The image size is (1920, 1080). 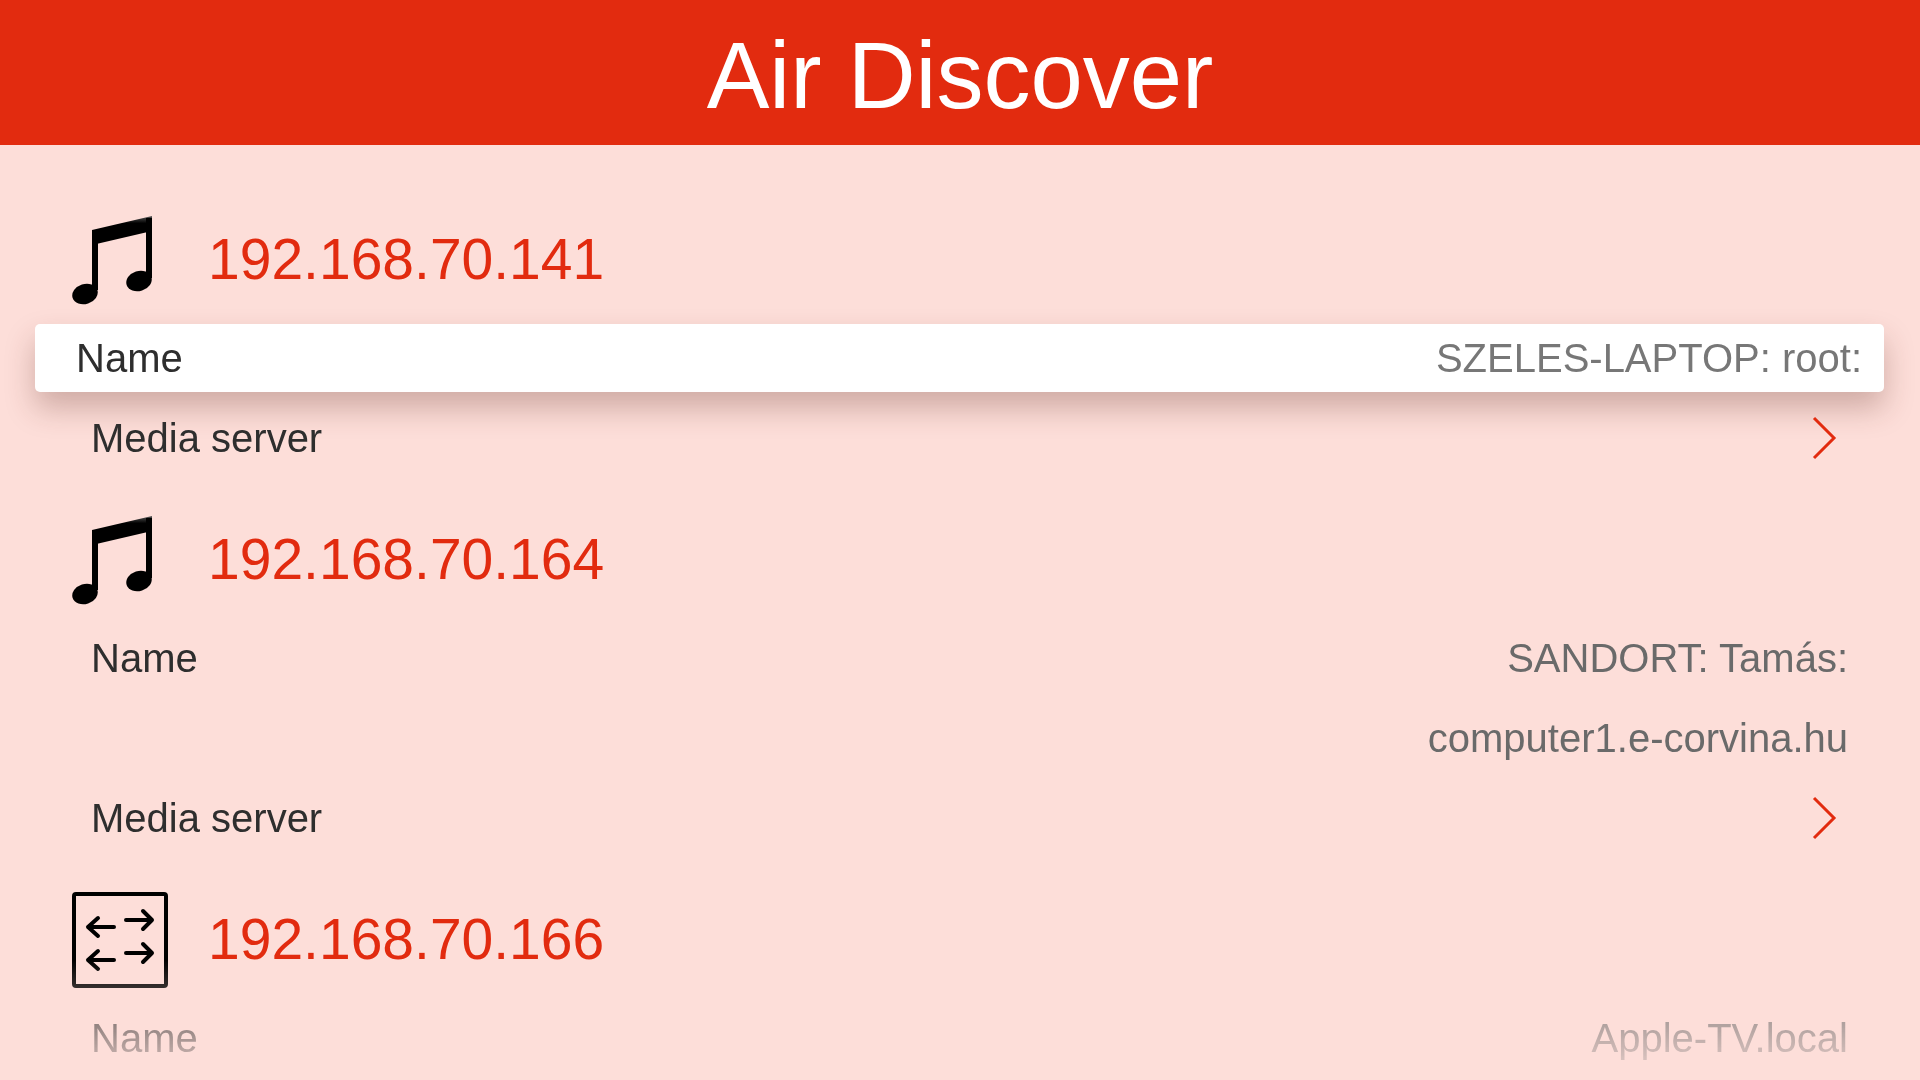 What do you see at coordinates (959, 358) in the screenshot?
I see `focused-row: Name SZELES-LAPTOP: root:` at bounding box center [959, 358].